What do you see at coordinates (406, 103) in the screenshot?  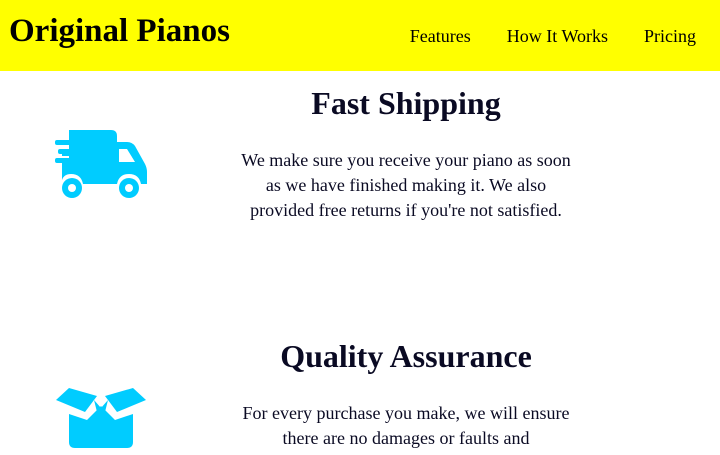 I see `feature-title: Fast Shipping` at bounding box center [406, 103].